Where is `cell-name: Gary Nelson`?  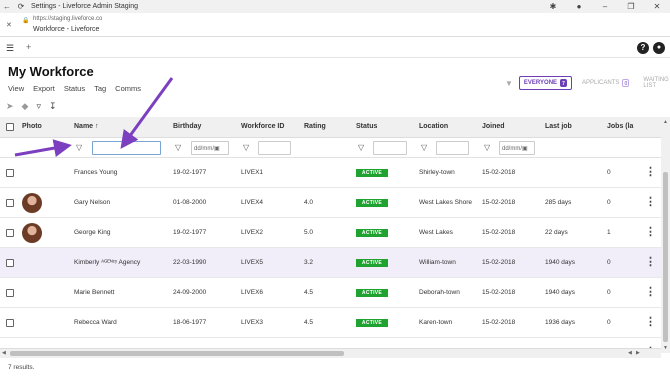
cell-name: Gary Nelson is located at coordinates (92, 202).